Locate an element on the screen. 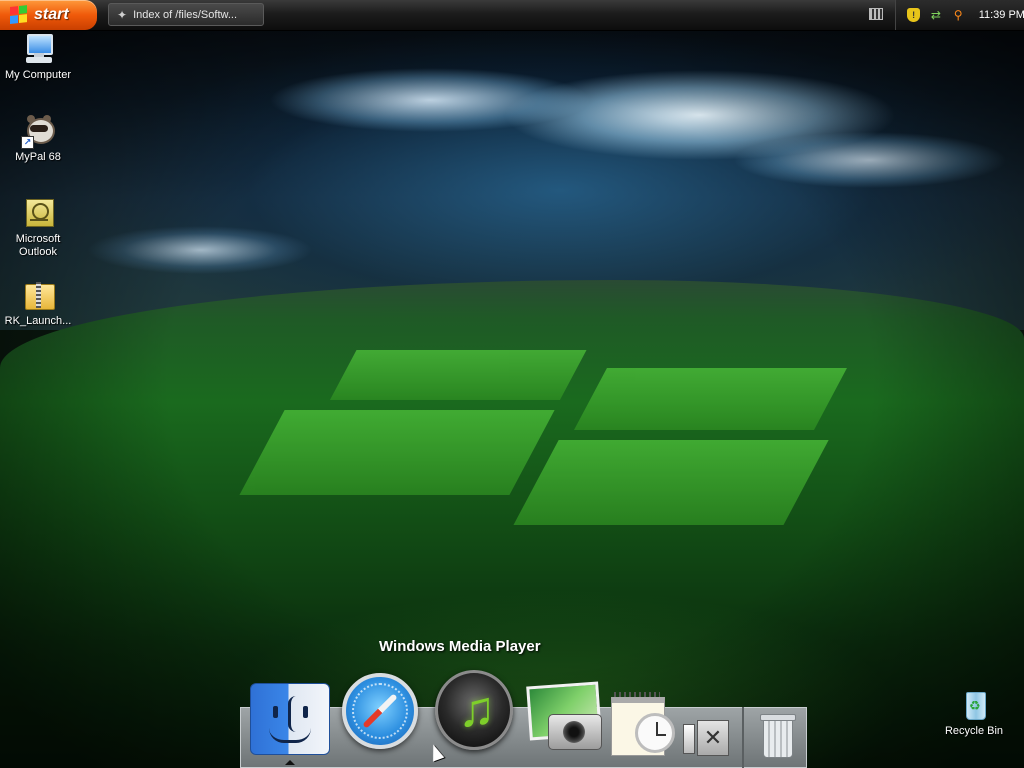 This screenshot has width=1024, height=768. camera-photo-icon is located at coordinates (563, 715).